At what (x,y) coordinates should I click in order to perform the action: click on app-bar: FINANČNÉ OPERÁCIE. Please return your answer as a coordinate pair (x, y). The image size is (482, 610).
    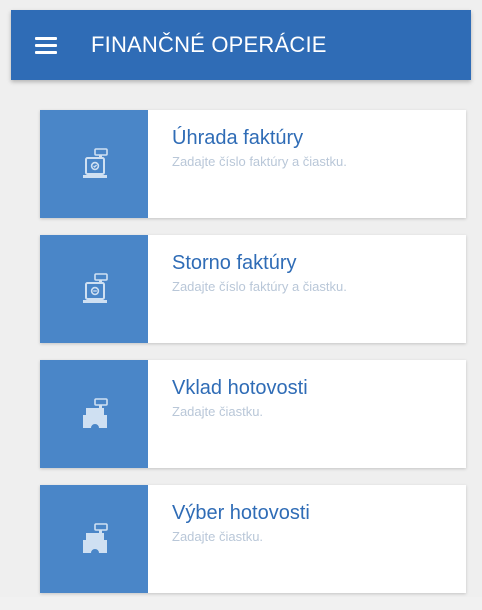
    Looking at the image, I should click on (241, 45).